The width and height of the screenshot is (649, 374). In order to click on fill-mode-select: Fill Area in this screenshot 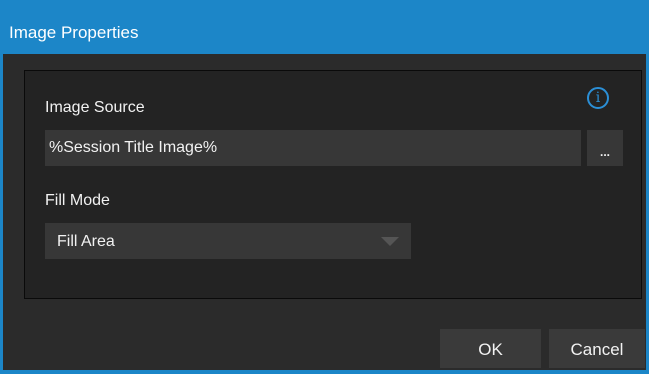, I will do `click(228, 241)`.